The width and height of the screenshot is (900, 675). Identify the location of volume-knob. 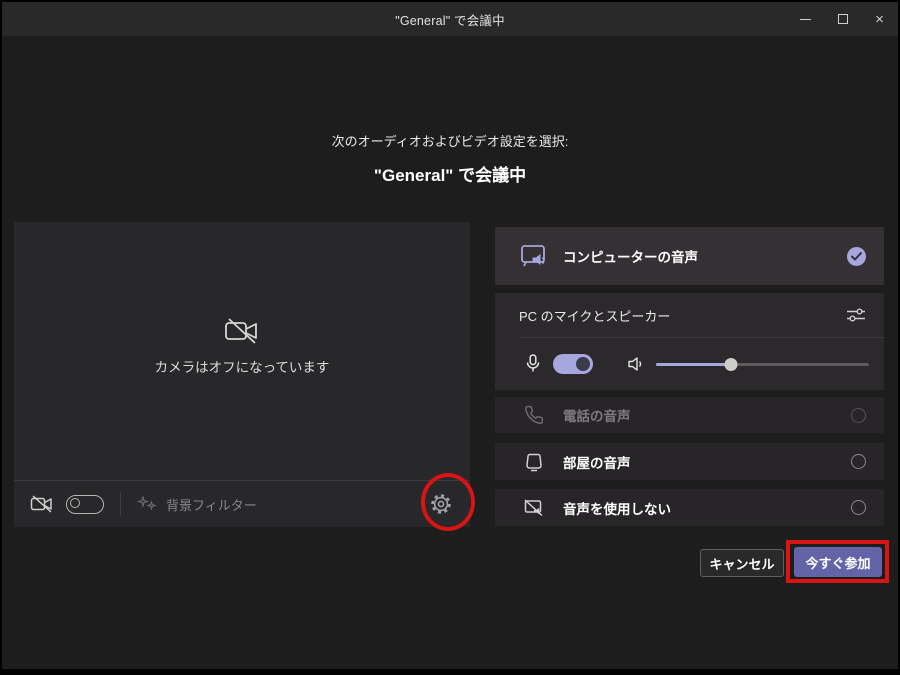
(731, 364).